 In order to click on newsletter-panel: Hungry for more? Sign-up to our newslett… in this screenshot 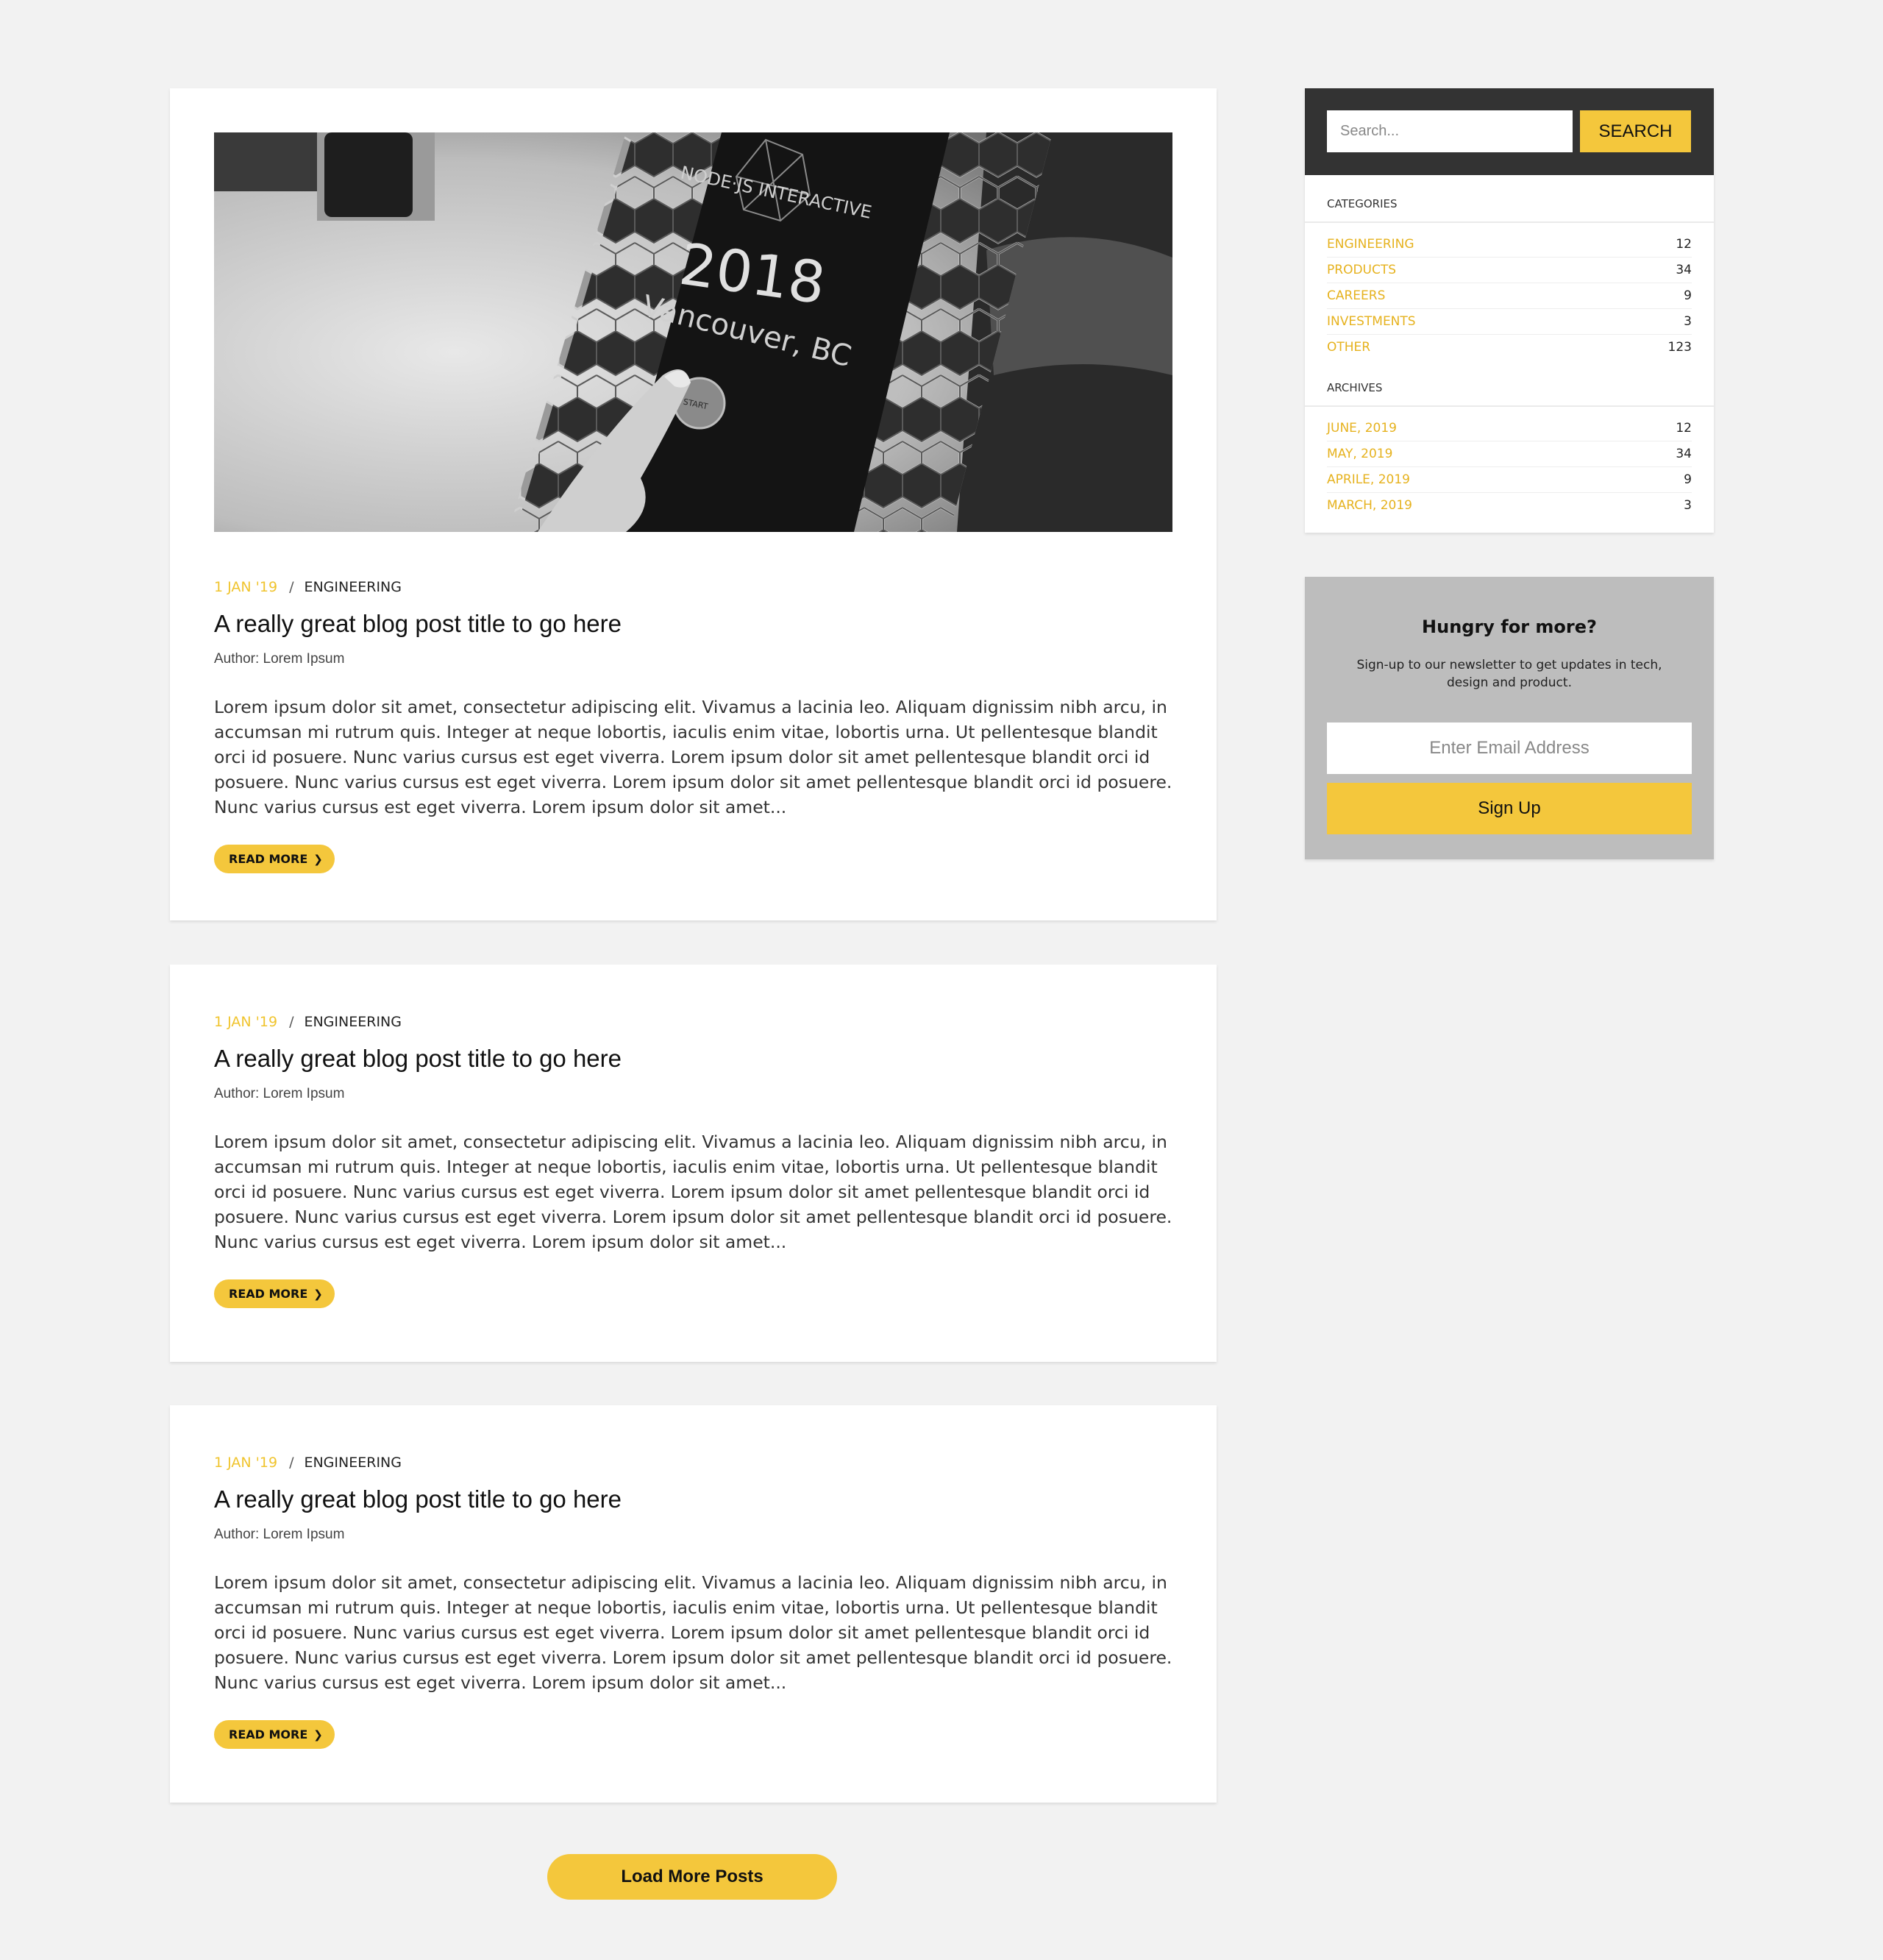, I will do `click(1510, 718)`.